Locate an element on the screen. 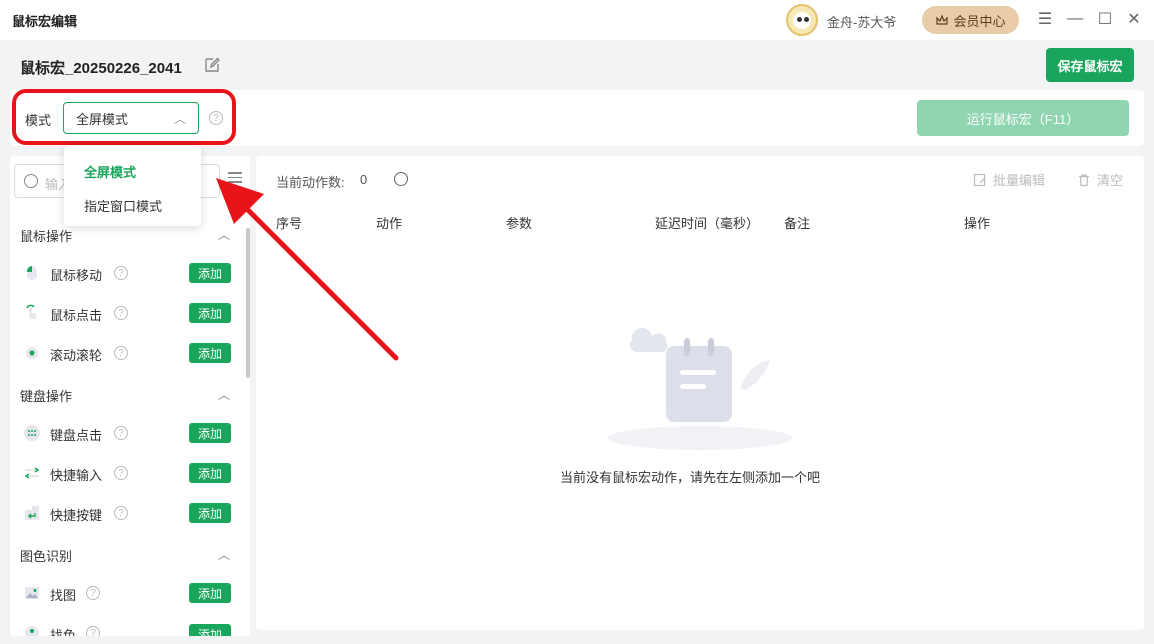 The height and width of the screenshot is (644, 1154). item-label-find-color: 找色 is located at coordinates (63, 632).